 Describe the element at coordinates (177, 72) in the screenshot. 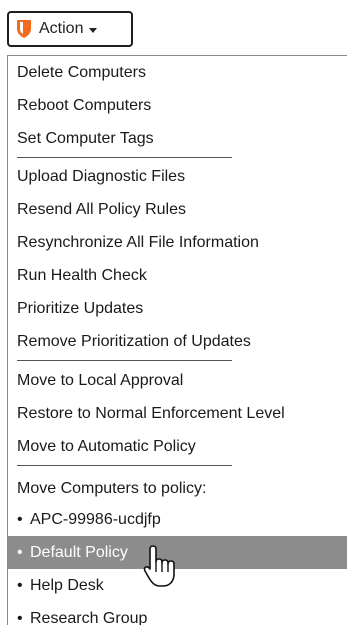

I see `menu-item-delete-computers: Delete Computers` at that location.